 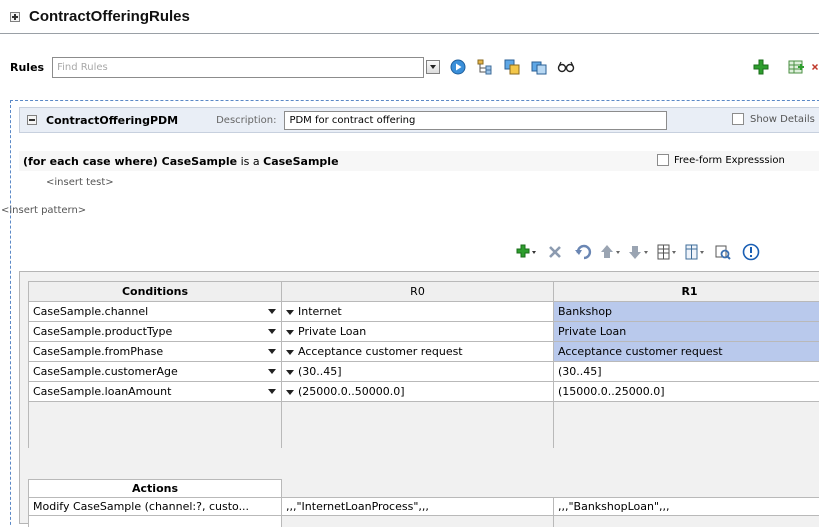 I want to click on rule-r0-header: R0, so click(x=417, y=291).